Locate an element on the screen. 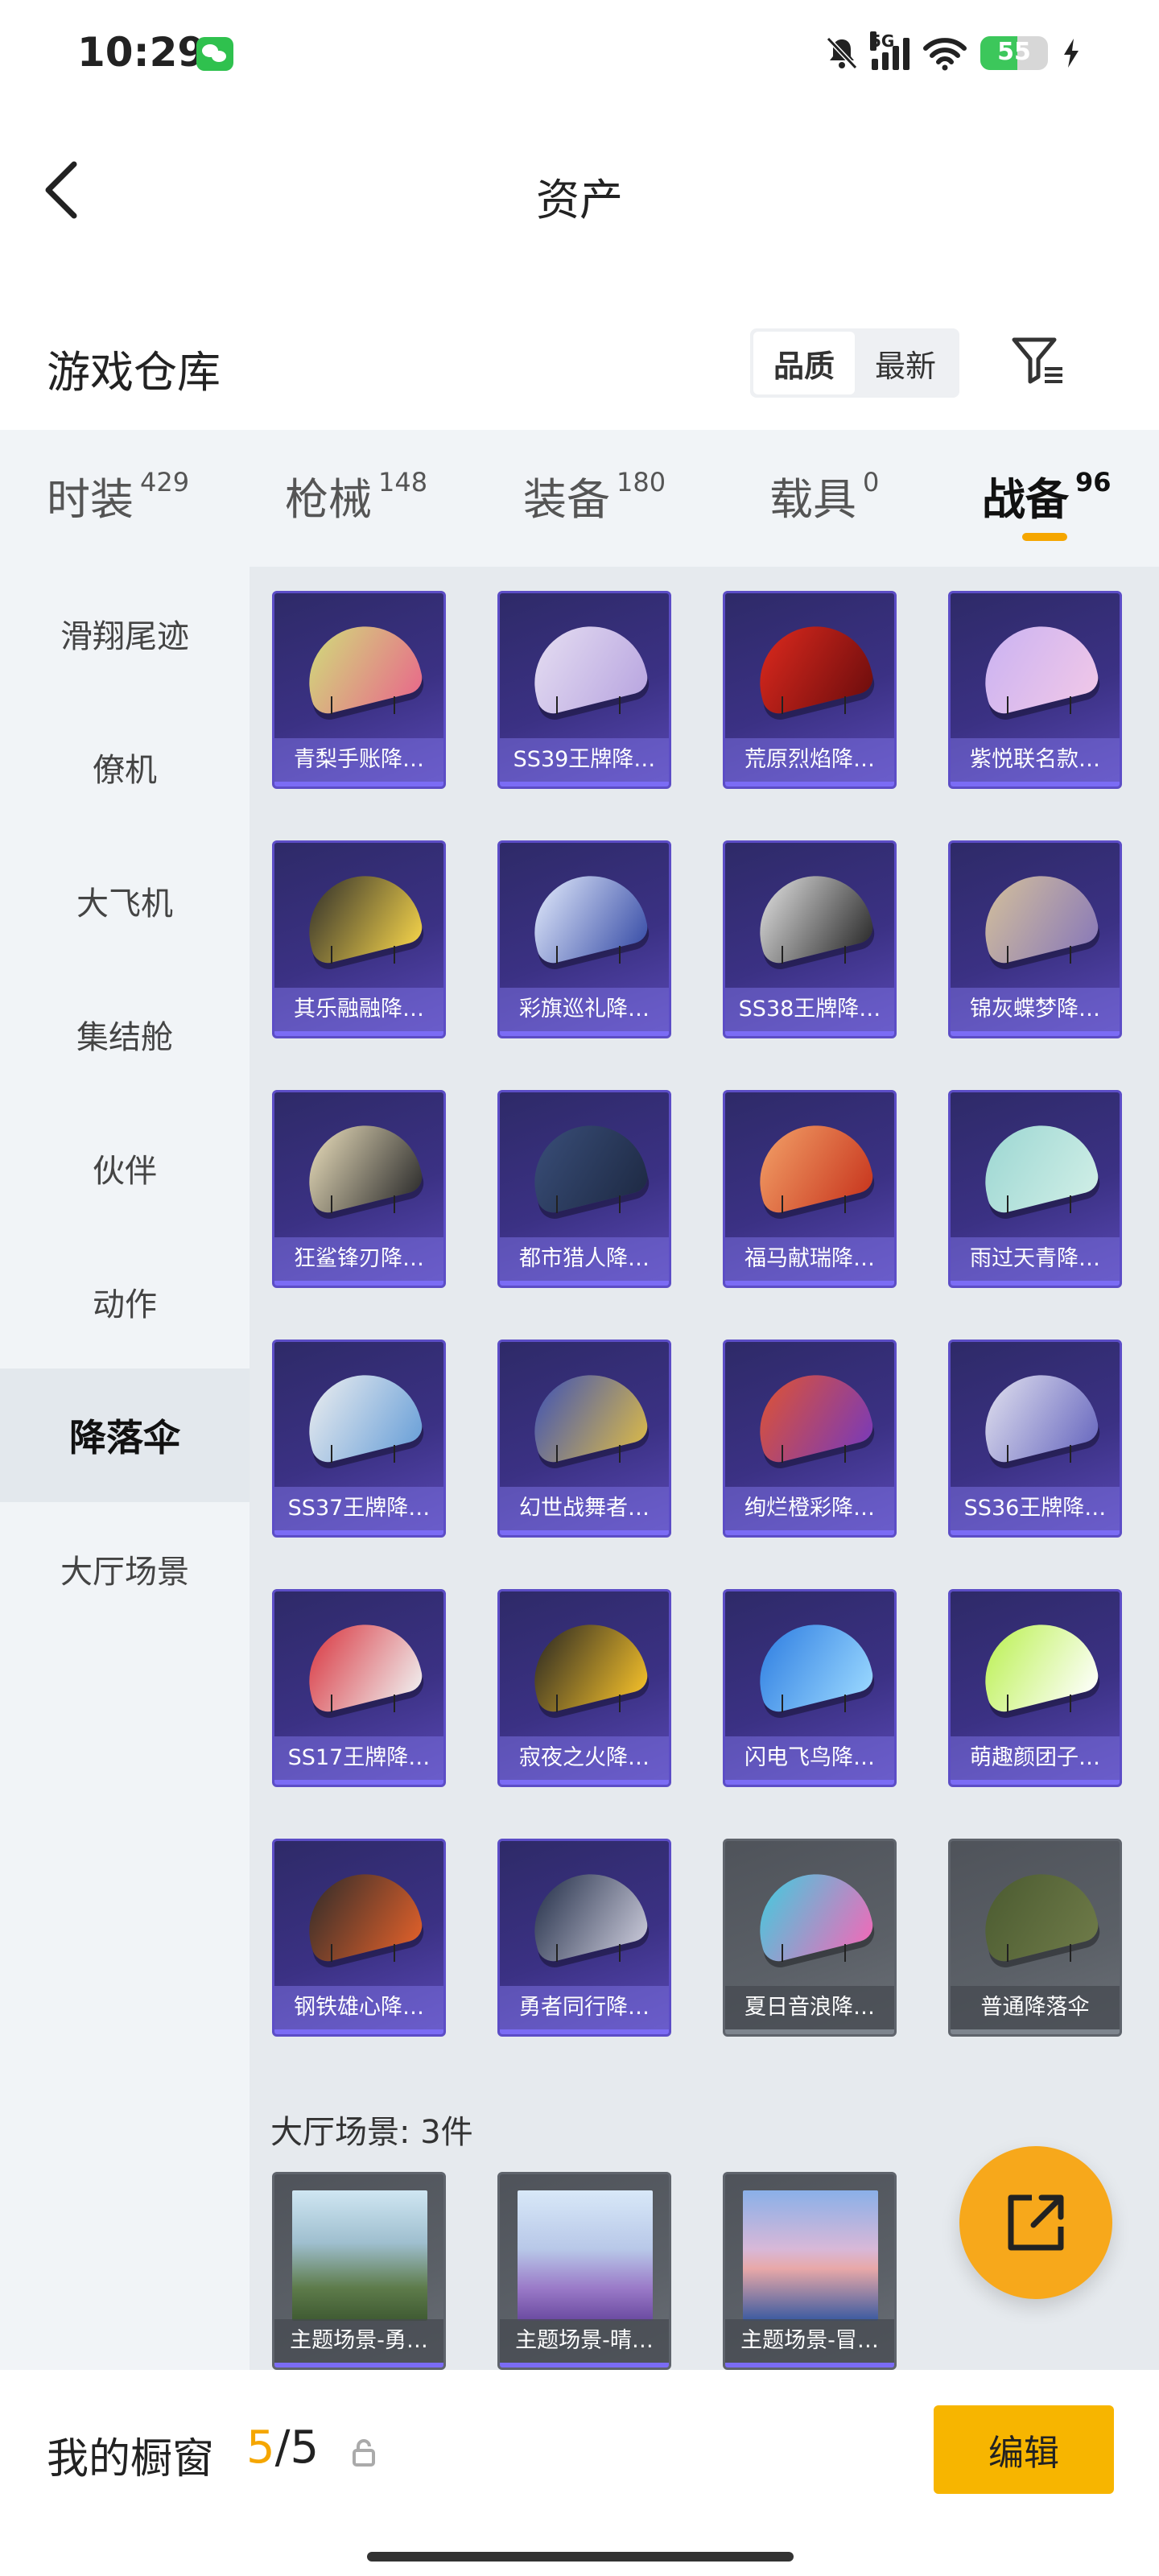 Image resolution: width=1159 pixels, height=2576 pixels. sidebar-item-lobby-scene: 大厅场景 is located at coordinates (125, 1569).